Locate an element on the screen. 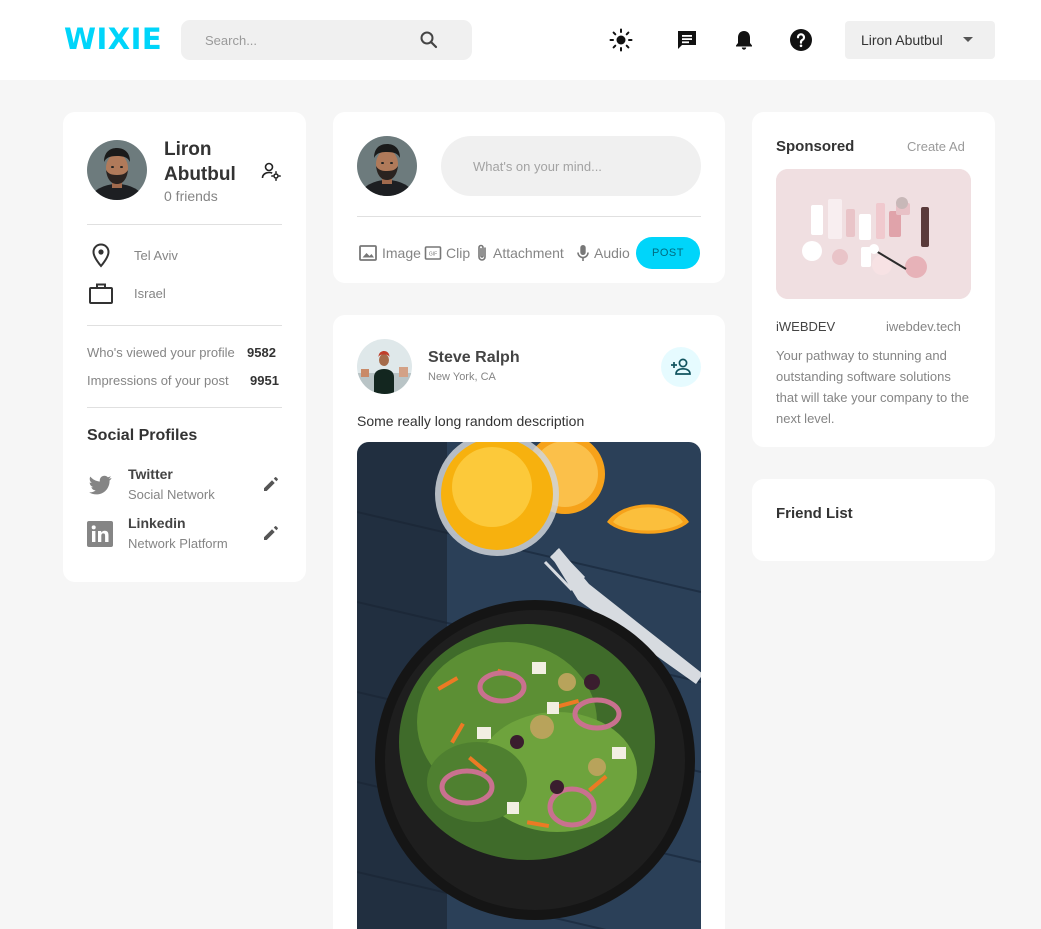 The width and height of the screenshot is (1041, 929). friend-list-card: Friend List is located at coordinates (873, 520).